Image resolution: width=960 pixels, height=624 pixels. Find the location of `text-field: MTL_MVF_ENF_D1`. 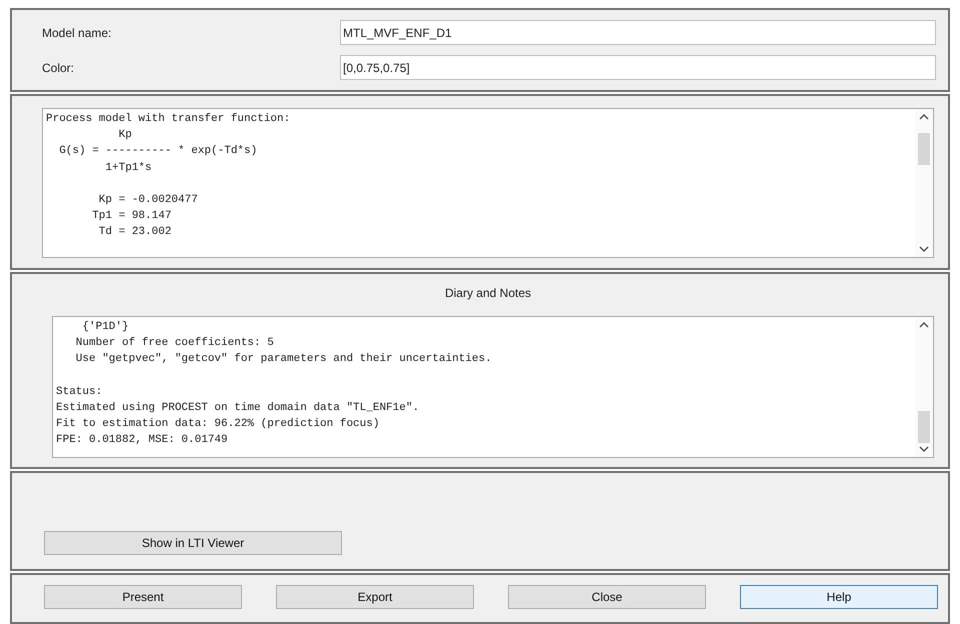

text-field: MTL_MVF_ENF_D1 is located at coordinates (638, 32).